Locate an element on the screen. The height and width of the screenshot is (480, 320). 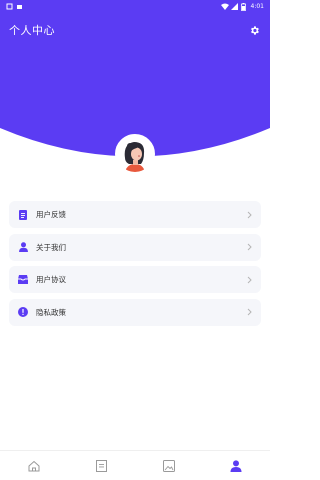
status-bar: 4:01 is located at coordinates (135, 6).